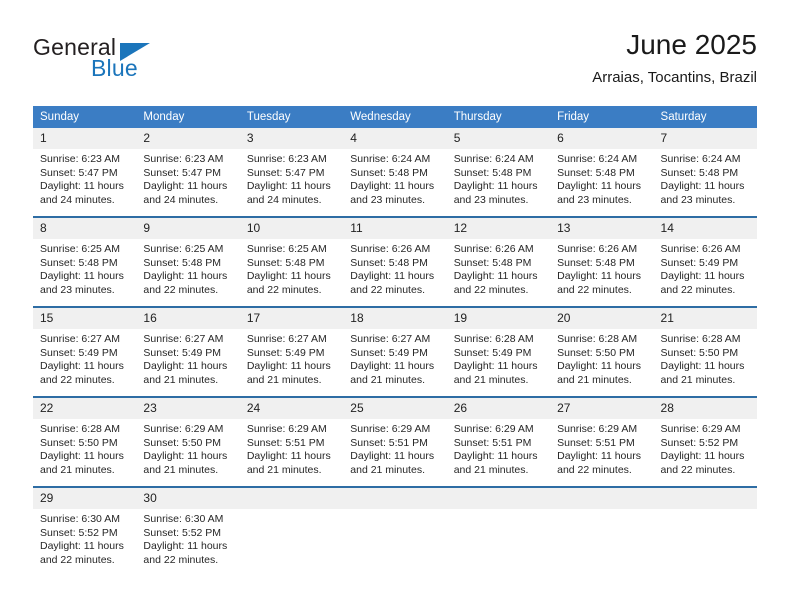 Image resolution: width=792 pixels, height=612 pixels. Describe the element at coordinates (291, 117) in the screenshot. I see `weekday-header-tuesday: Tuesday` at that location.